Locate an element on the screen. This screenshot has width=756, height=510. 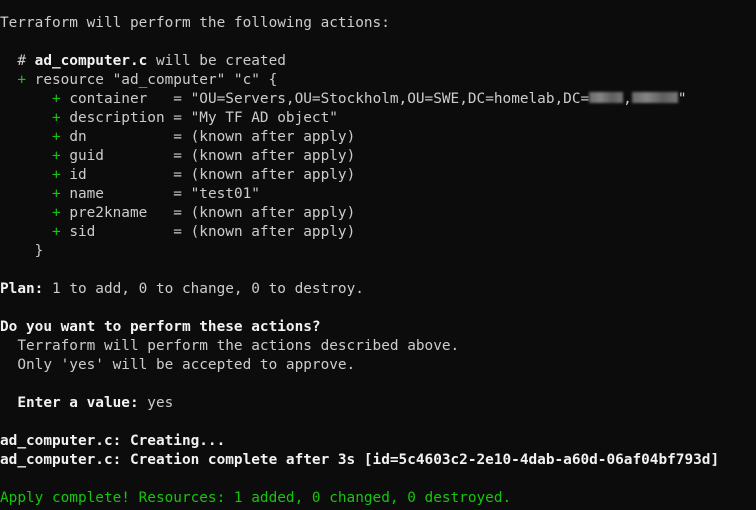
resource-comment: # ad_computer.c will be created is located at coordinates (143, 61).